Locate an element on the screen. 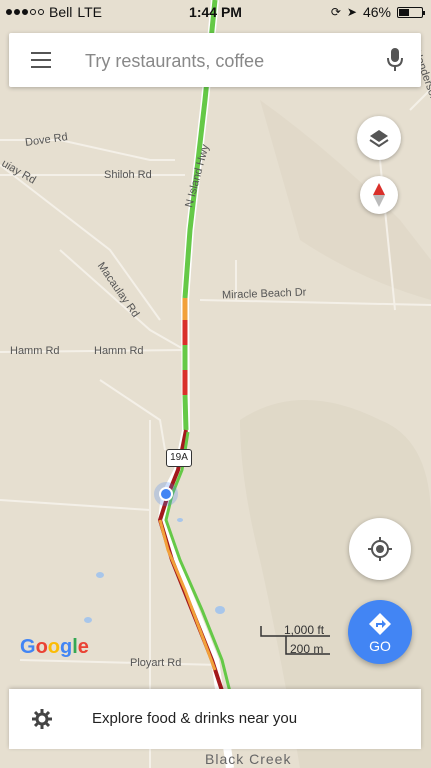  scale-metric: 200 m is located at coordinates (307, 649).